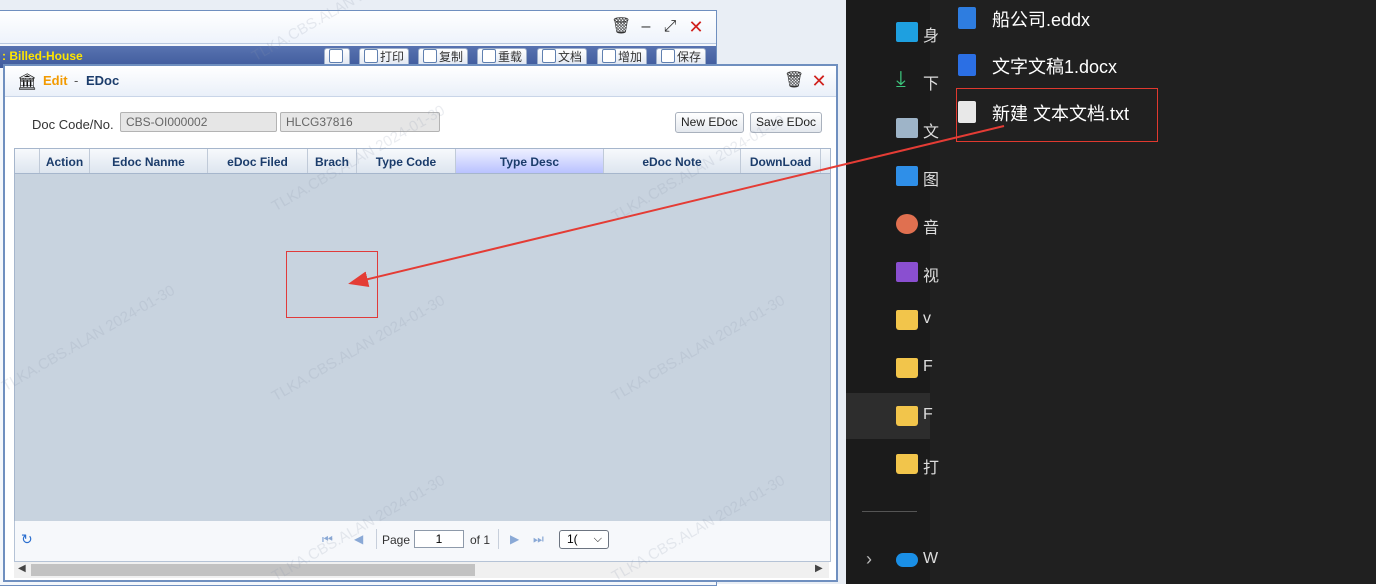  What do you see at coordinates (907, 176) in the screenshot?
I see `pictures-icon` at bounding box center [907, 176].